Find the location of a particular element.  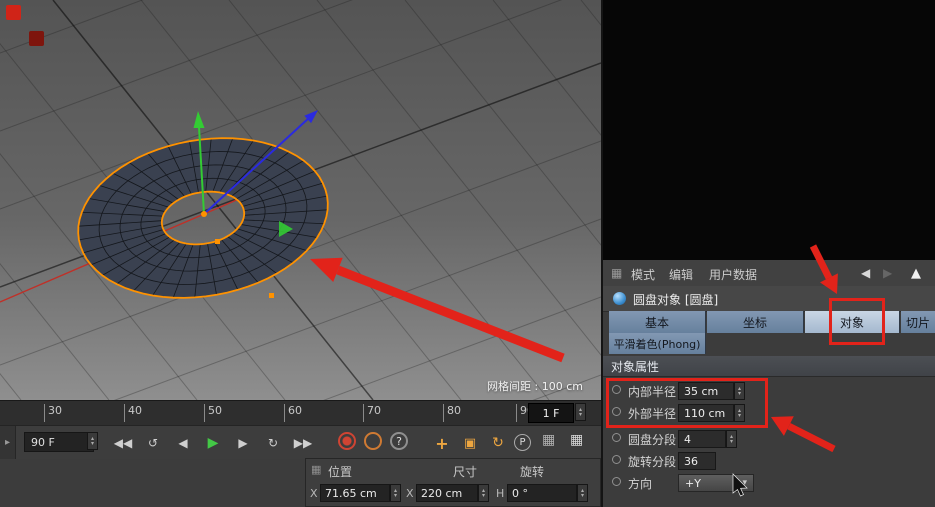

property-label: 旋转分段 is located at coordinates (652, 462).